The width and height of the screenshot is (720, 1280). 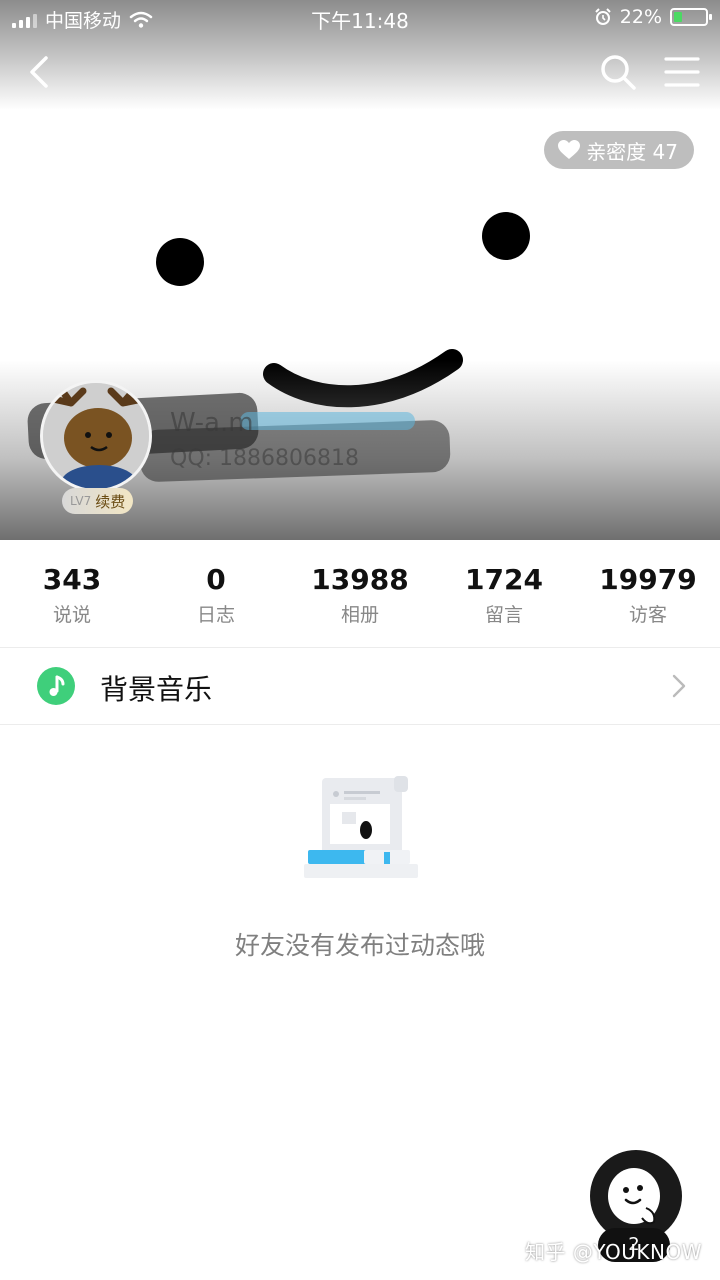 I want to click on stat-value: 0, so click(x=216, y=579).